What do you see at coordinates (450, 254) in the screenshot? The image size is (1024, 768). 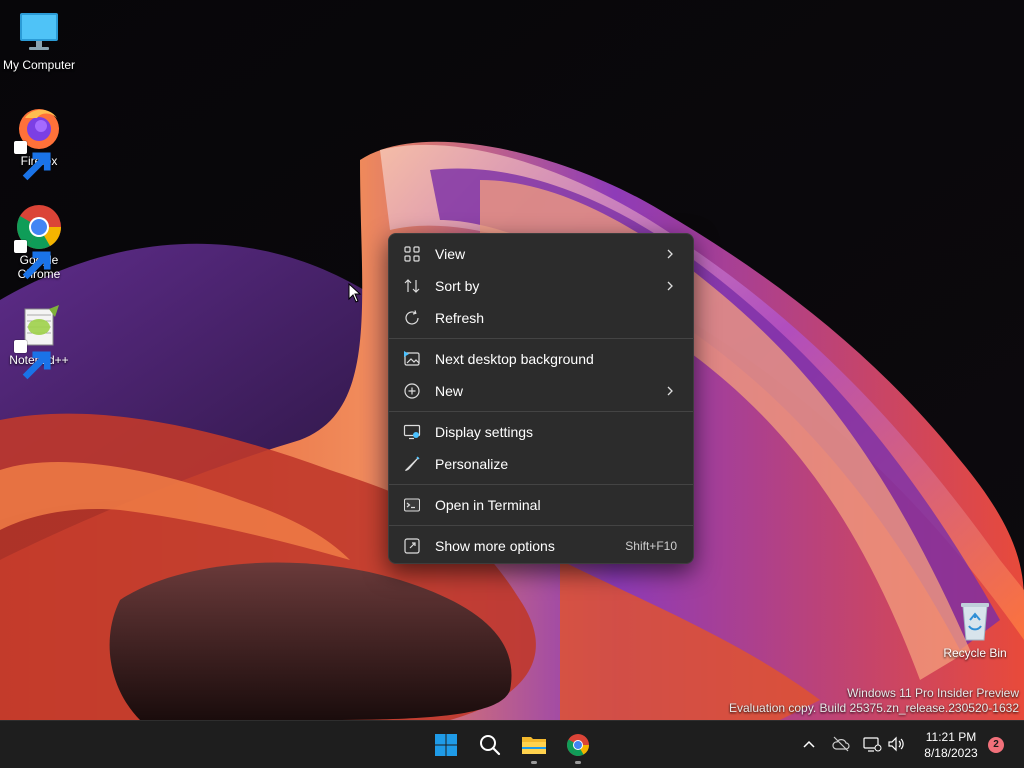 I see `menu-item-label: View` at bounding box center [450, 254].